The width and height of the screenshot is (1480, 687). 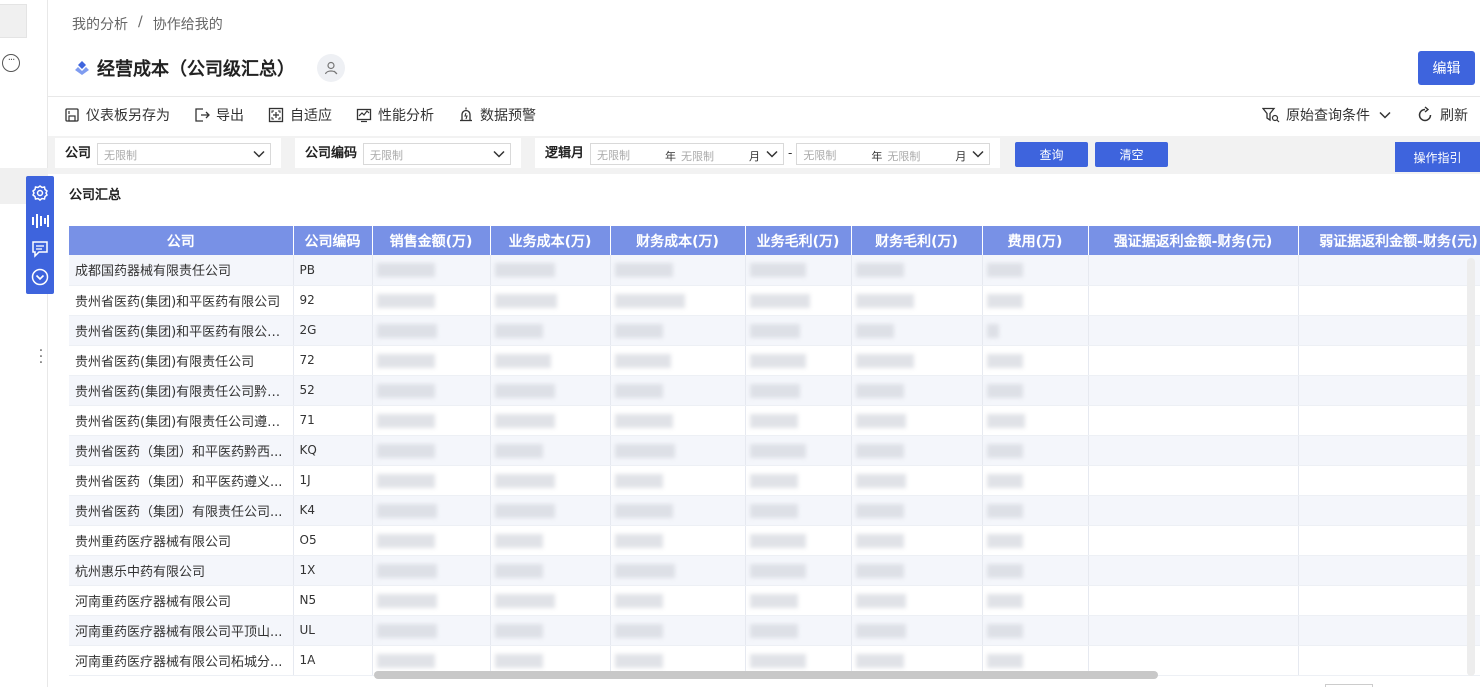 I want to click on column-header: 销售金额(万), so click(x=431, y=240).